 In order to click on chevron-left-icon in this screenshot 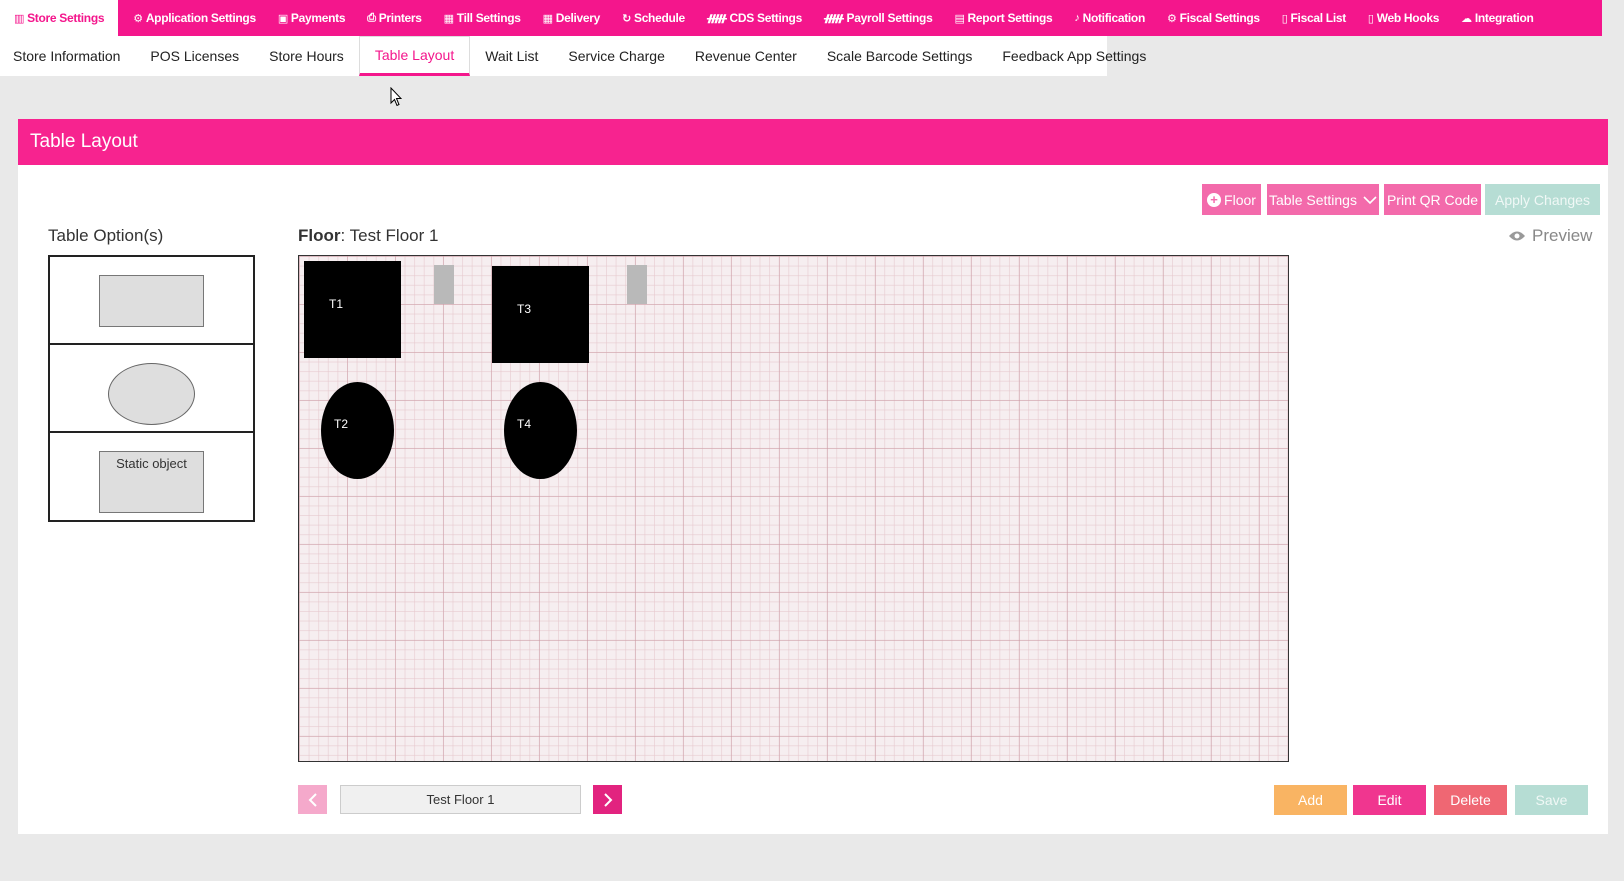, I will do `click(312, 799)`.